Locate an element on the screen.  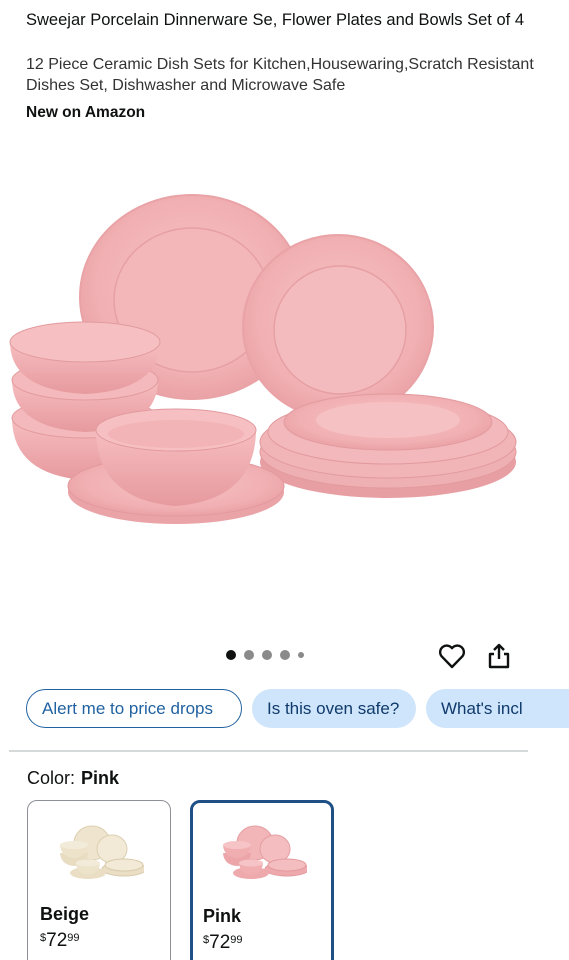
color-swatch-beige: Beige $72 99 is located at coordinates (99, 880).